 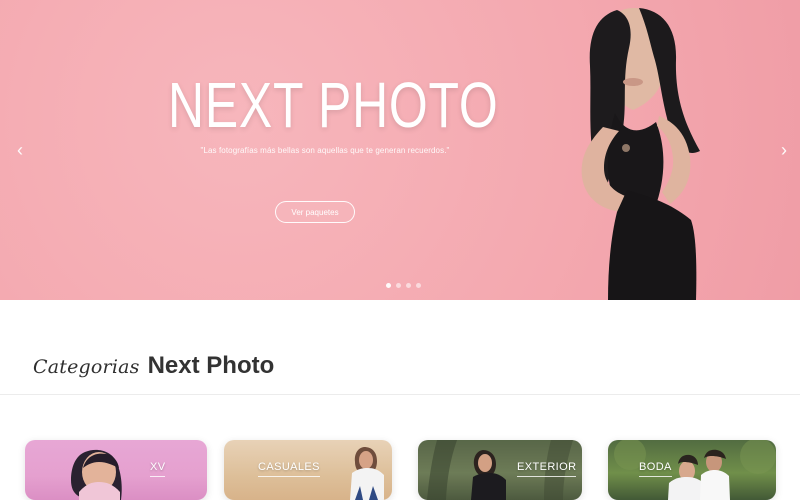 I want to click on hero-model-image, so click(x=640, y=154).